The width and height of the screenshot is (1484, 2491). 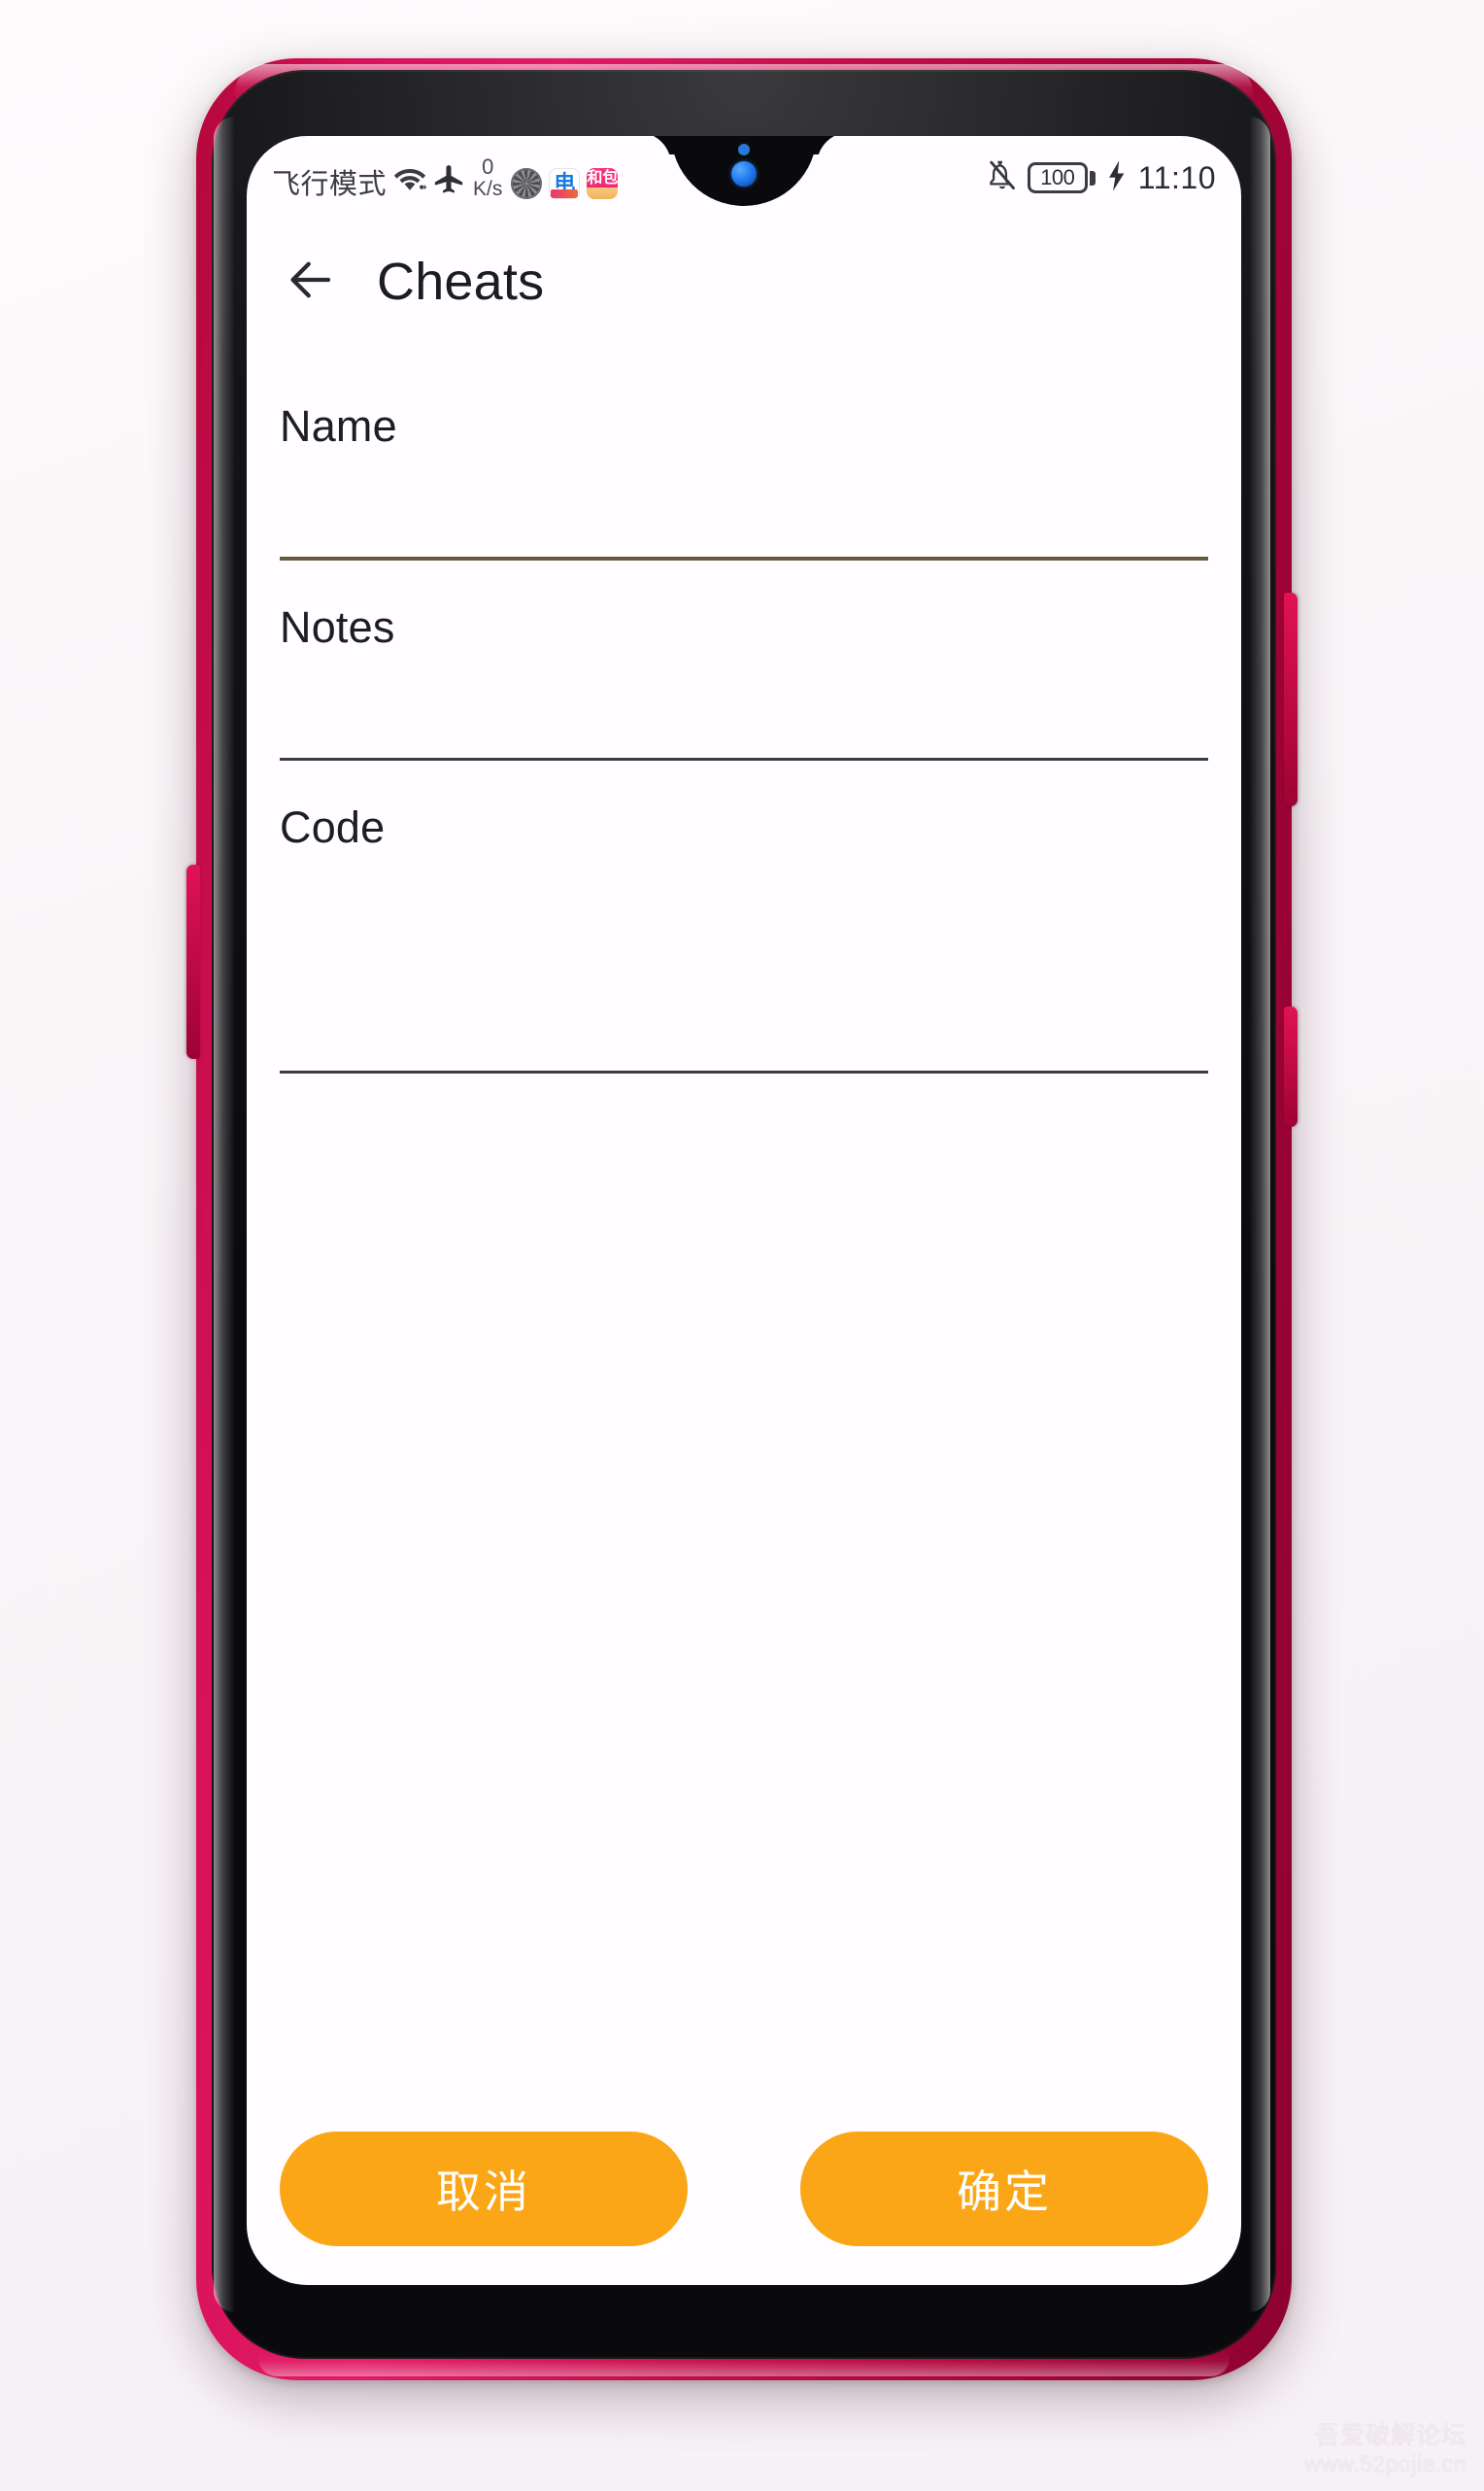 I want to click on network-status-label: 飞行模式, so click(x=330, y=184).